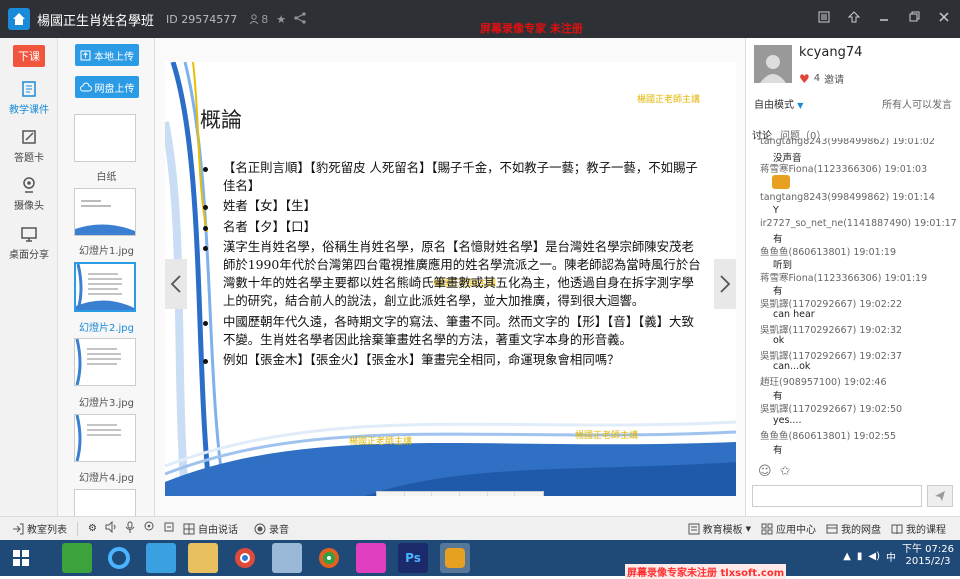 The height and width of the screenshot is (579, 960). What do you see at coordinates (874, 556) in the screenshot?
I see `volume-icon: ◀)` at bounding box center [874, 556].